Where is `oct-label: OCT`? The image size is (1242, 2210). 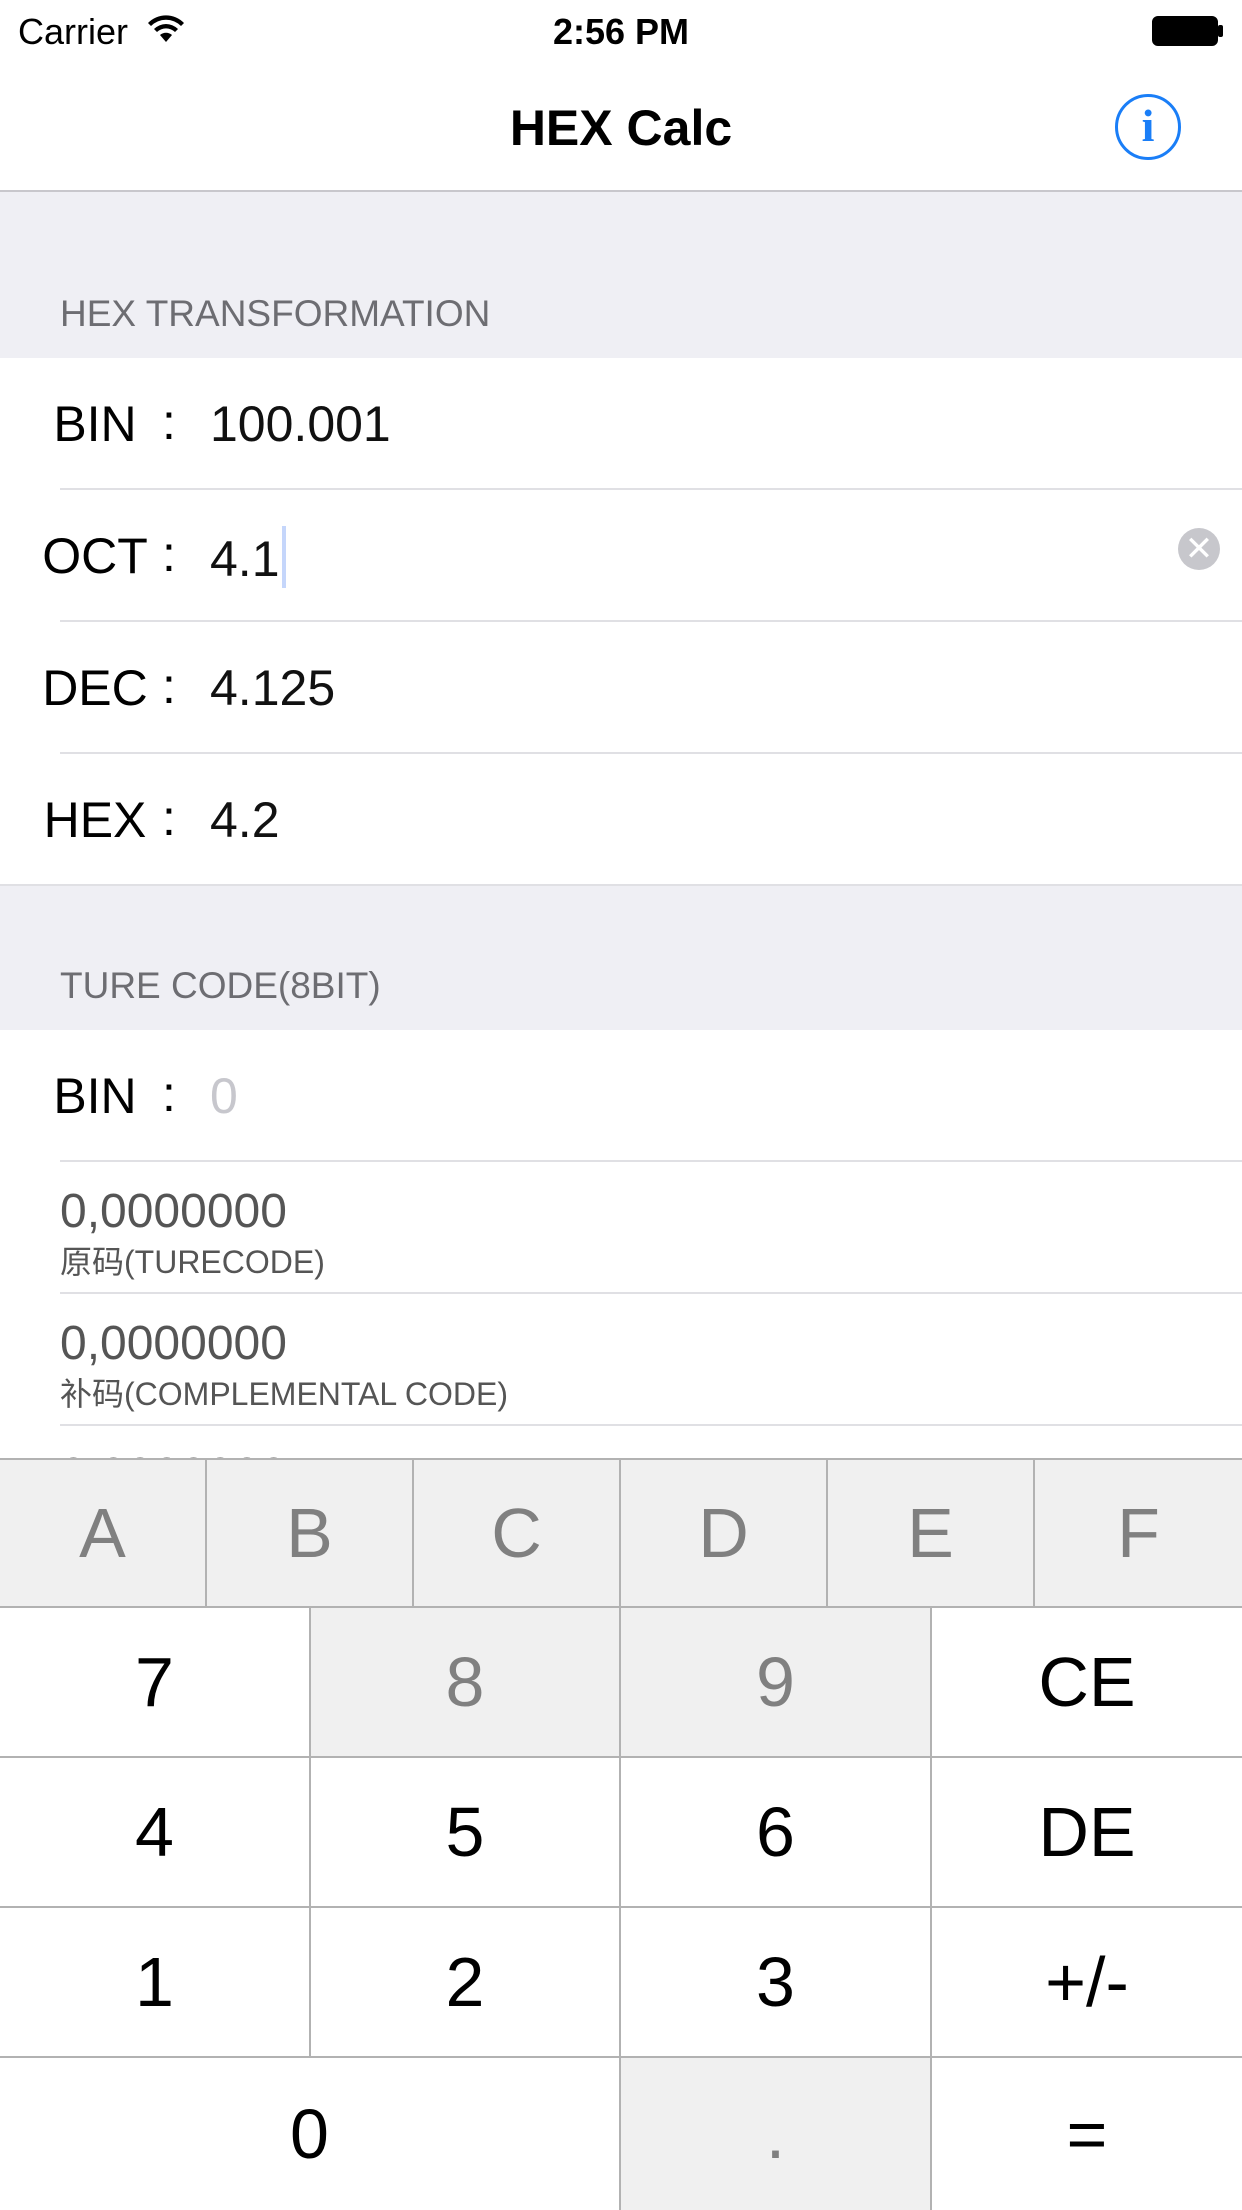 oct-label: OCT is located at coordinates (95, 556).